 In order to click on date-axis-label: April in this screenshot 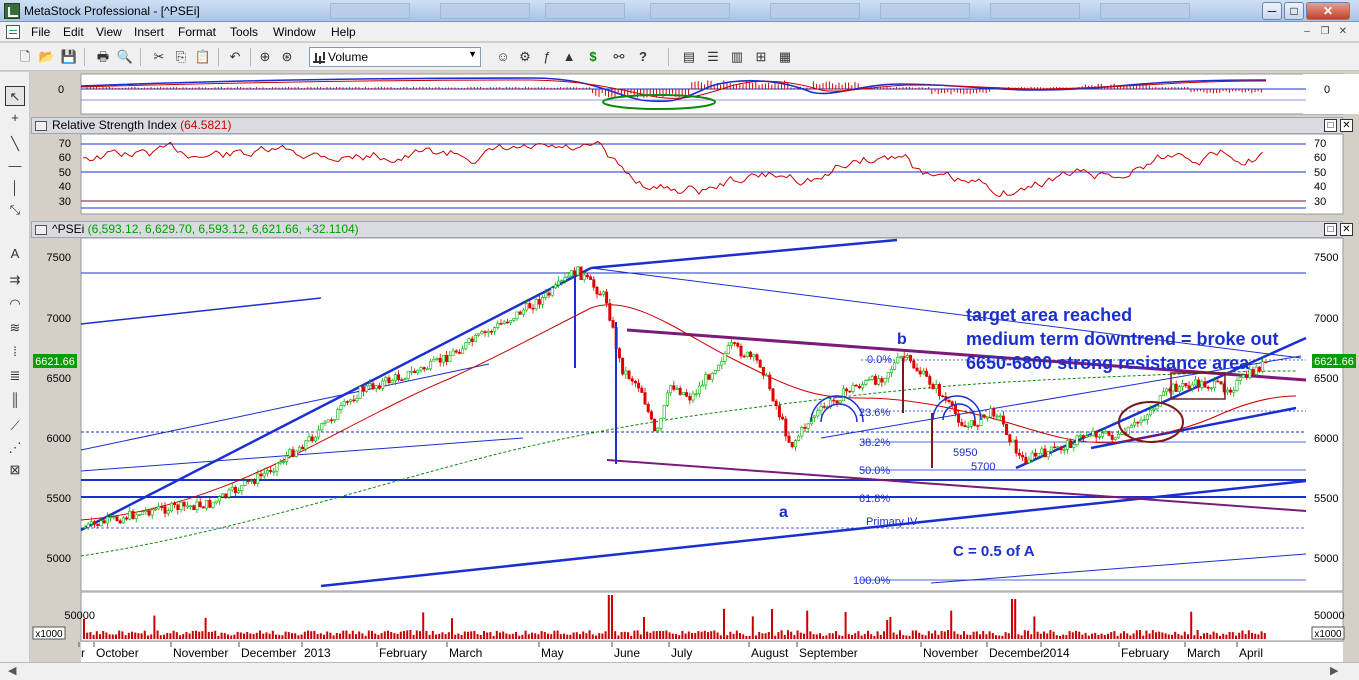, I will do `click(1251, 653)`.